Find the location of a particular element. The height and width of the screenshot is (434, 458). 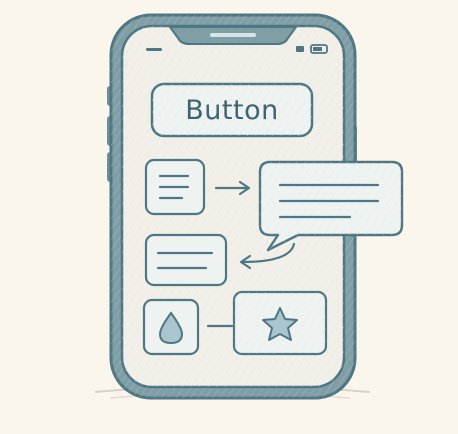

list-card-middle is located at coordinates (186, 260).